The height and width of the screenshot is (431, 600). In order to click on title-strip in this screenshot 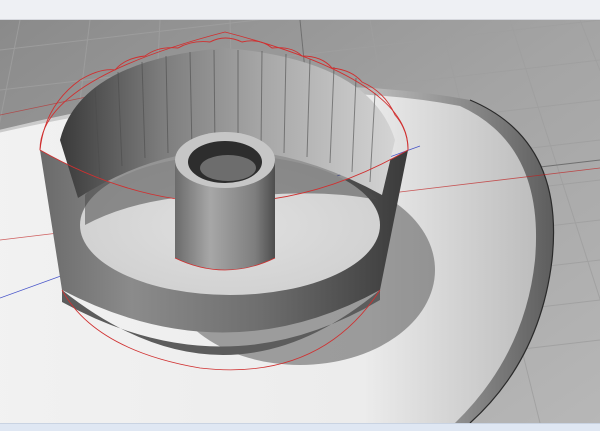, I will do `click(300, 10)`.